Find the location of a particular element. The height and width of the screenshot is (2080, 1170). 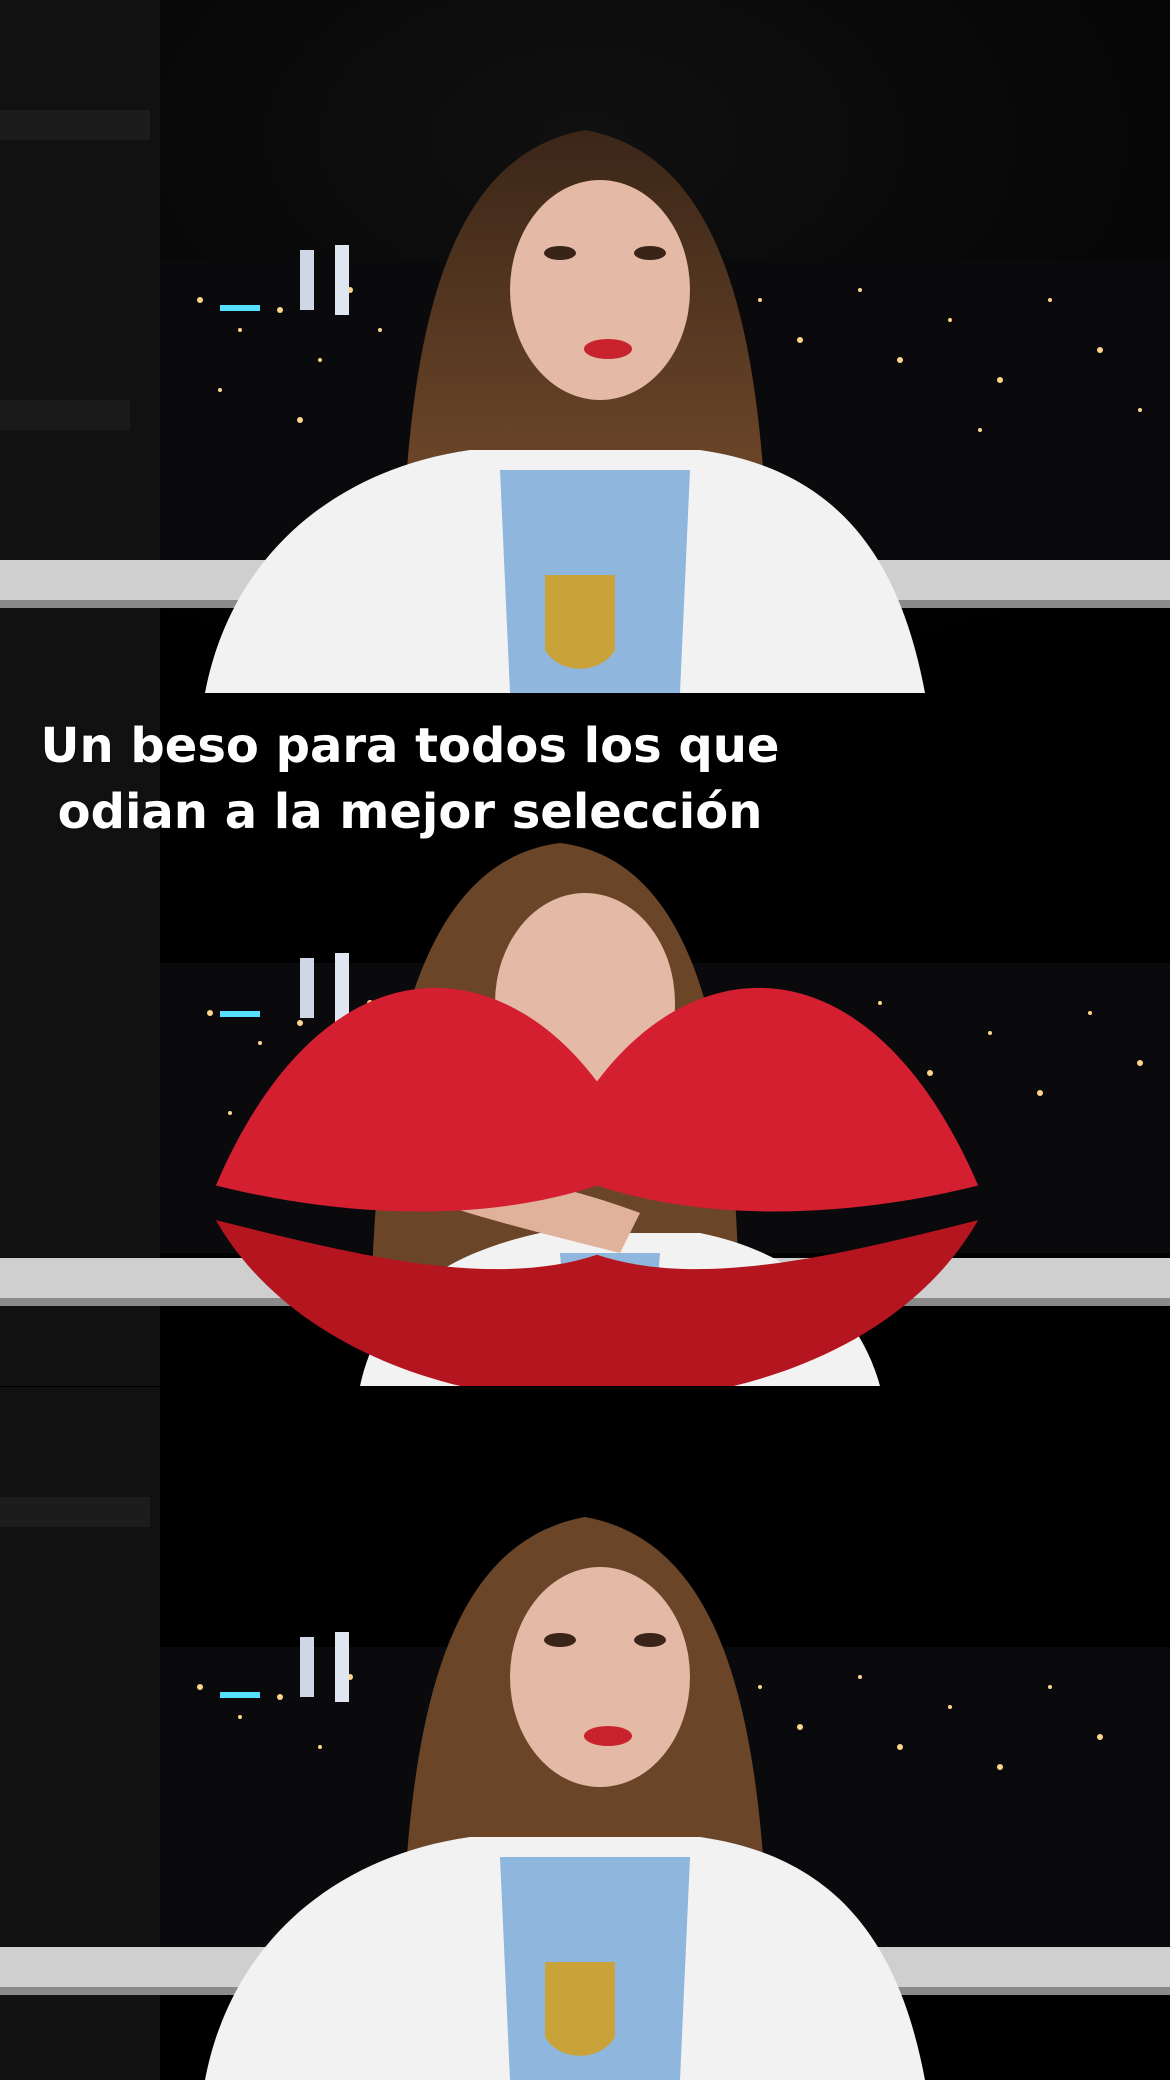

caption-line-1: Un beso para todos los que is located at coordinates (410, 746).